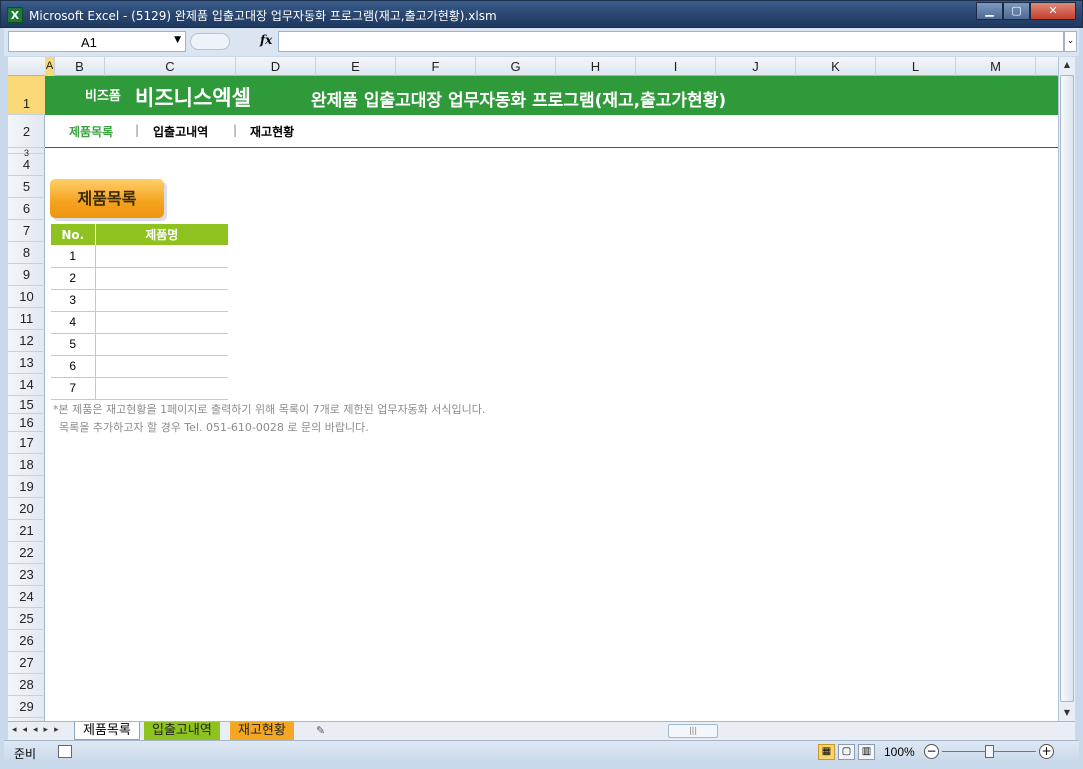  I want to click on program-title: 완제품 입출고대장 업무자동화 프로그램(재고,출고가현황), so click(519, 101).